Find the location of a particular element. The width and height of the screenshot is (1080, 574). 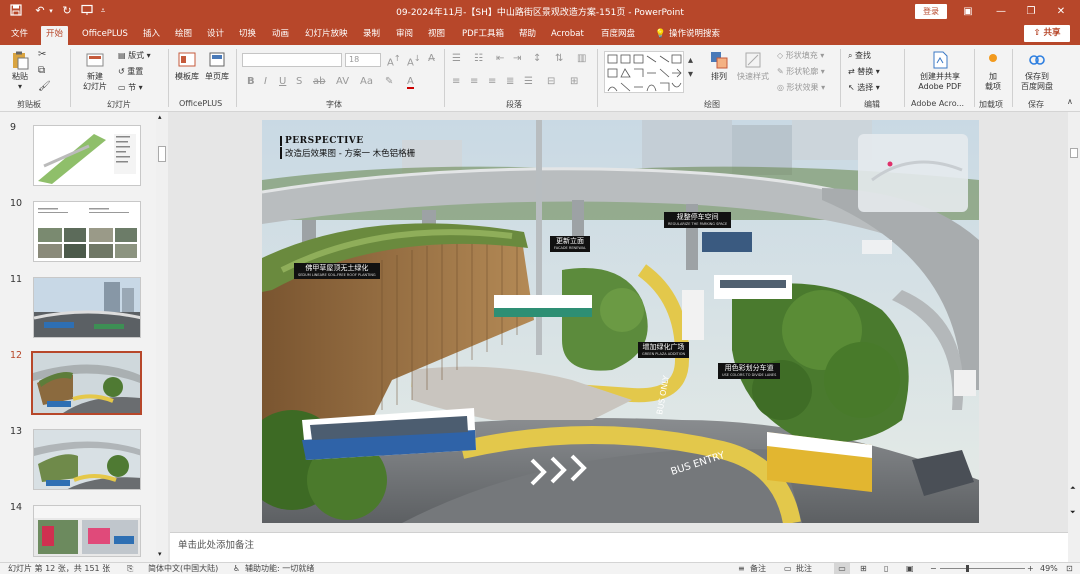

section-button: ▭ 节 ▾ is located at coordinates (130, 88).